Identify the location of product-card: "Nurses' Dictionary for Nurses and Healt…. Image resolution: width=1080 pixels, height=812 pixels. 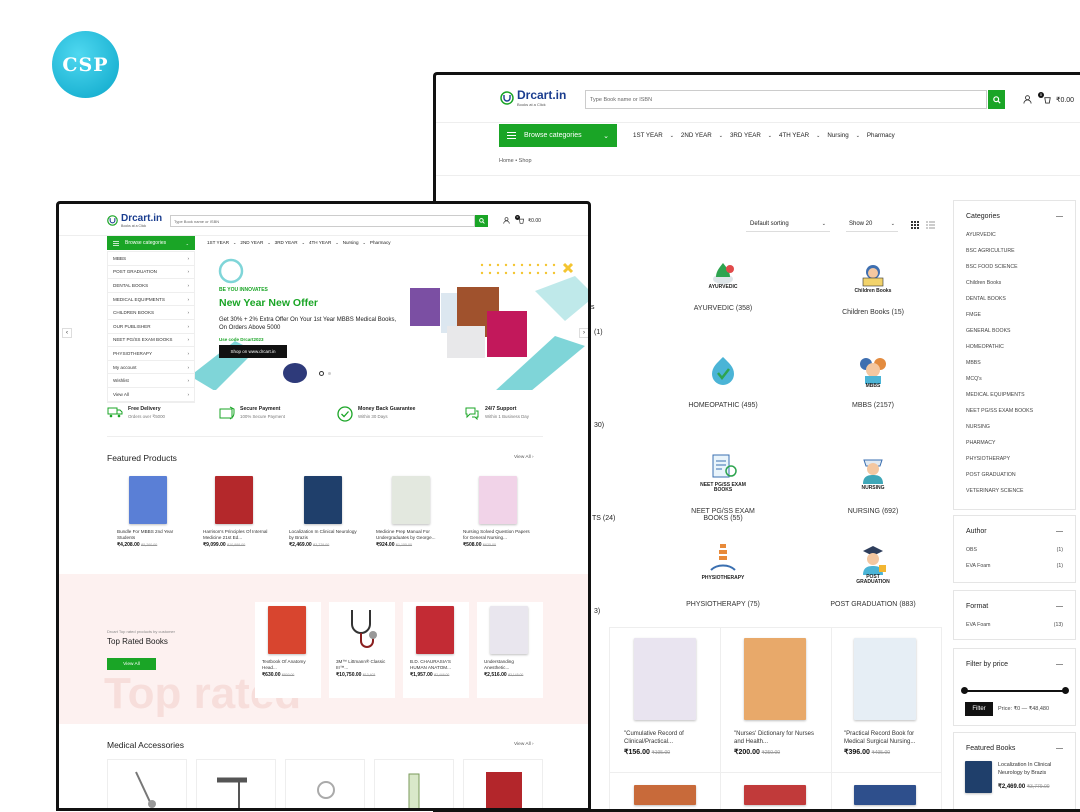
(779, 697).